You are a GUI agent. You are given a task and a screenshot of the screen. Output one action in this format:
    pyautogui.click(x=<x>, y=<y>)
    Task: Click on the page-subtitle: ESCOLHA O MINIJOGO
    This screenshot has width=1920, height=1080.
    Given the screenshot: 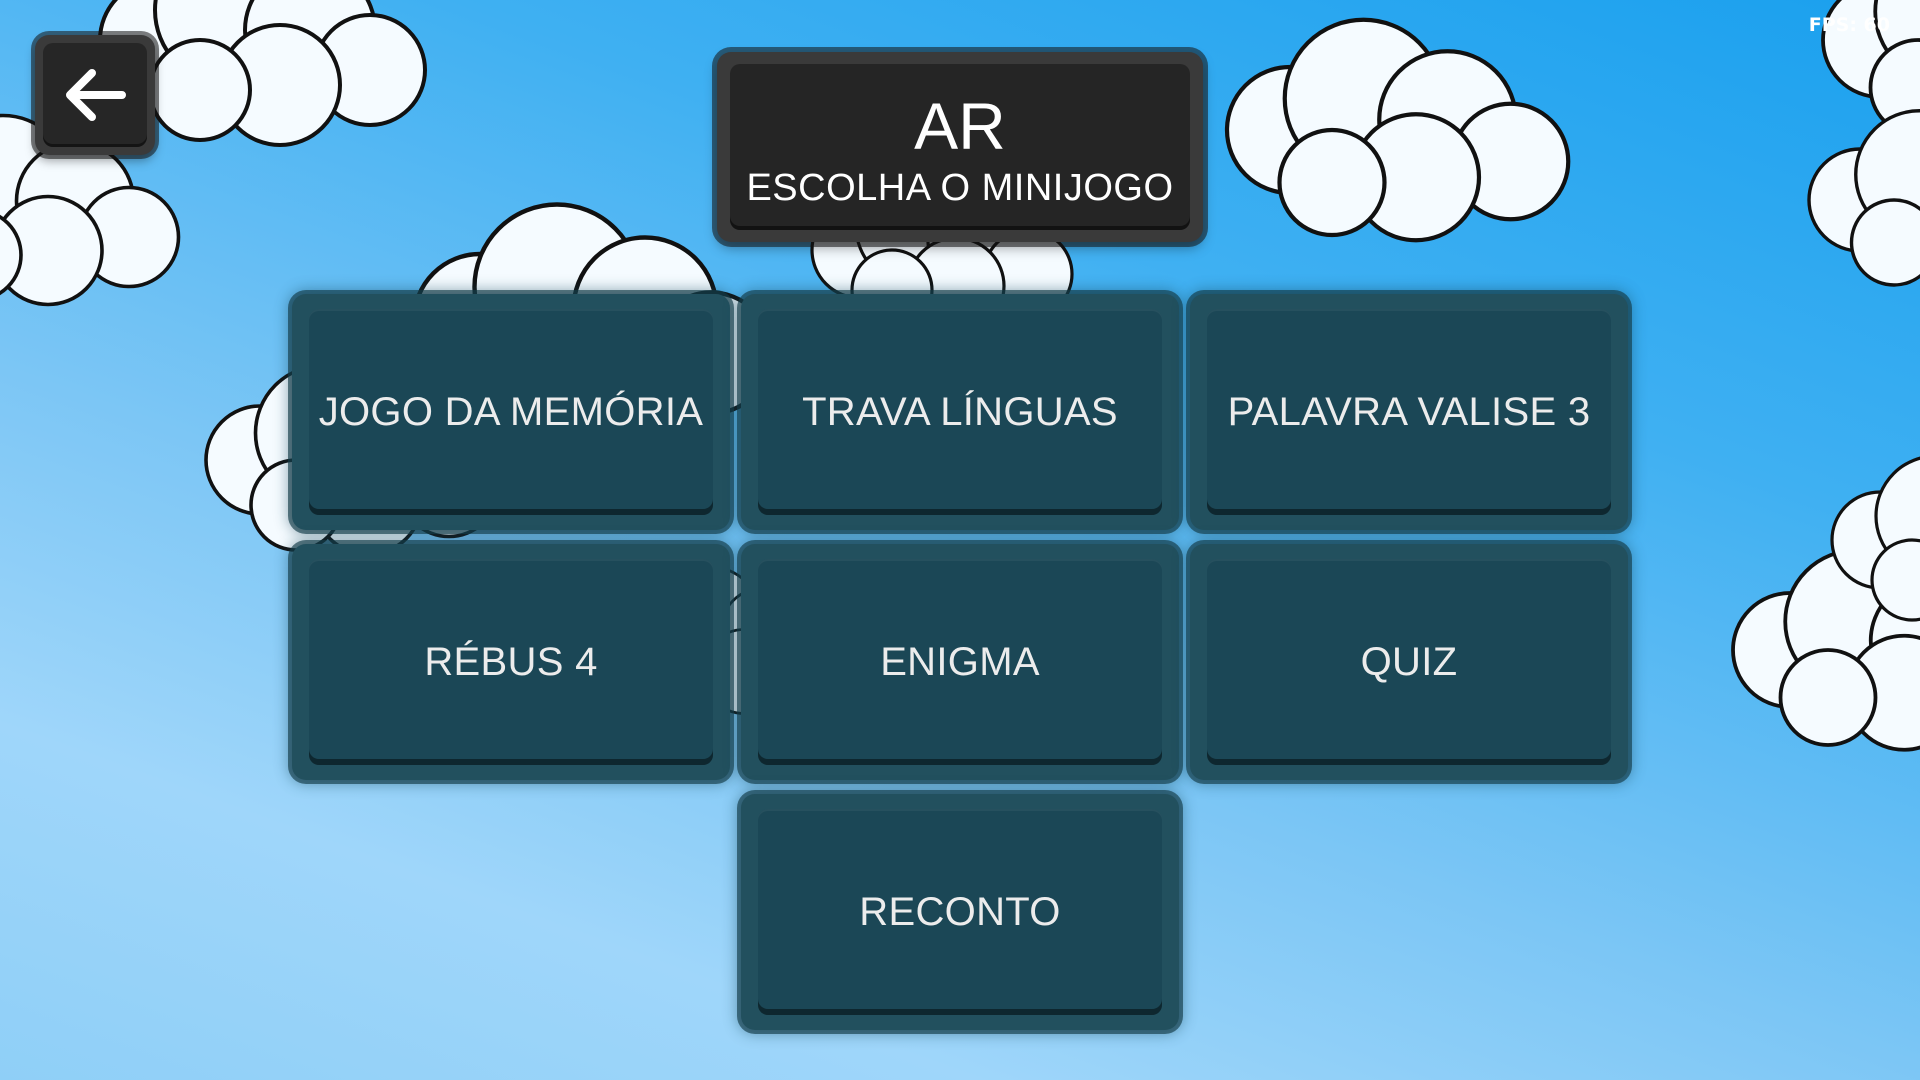 What is the action you would take?
    pyautogui.click(x=960, y=188)
    